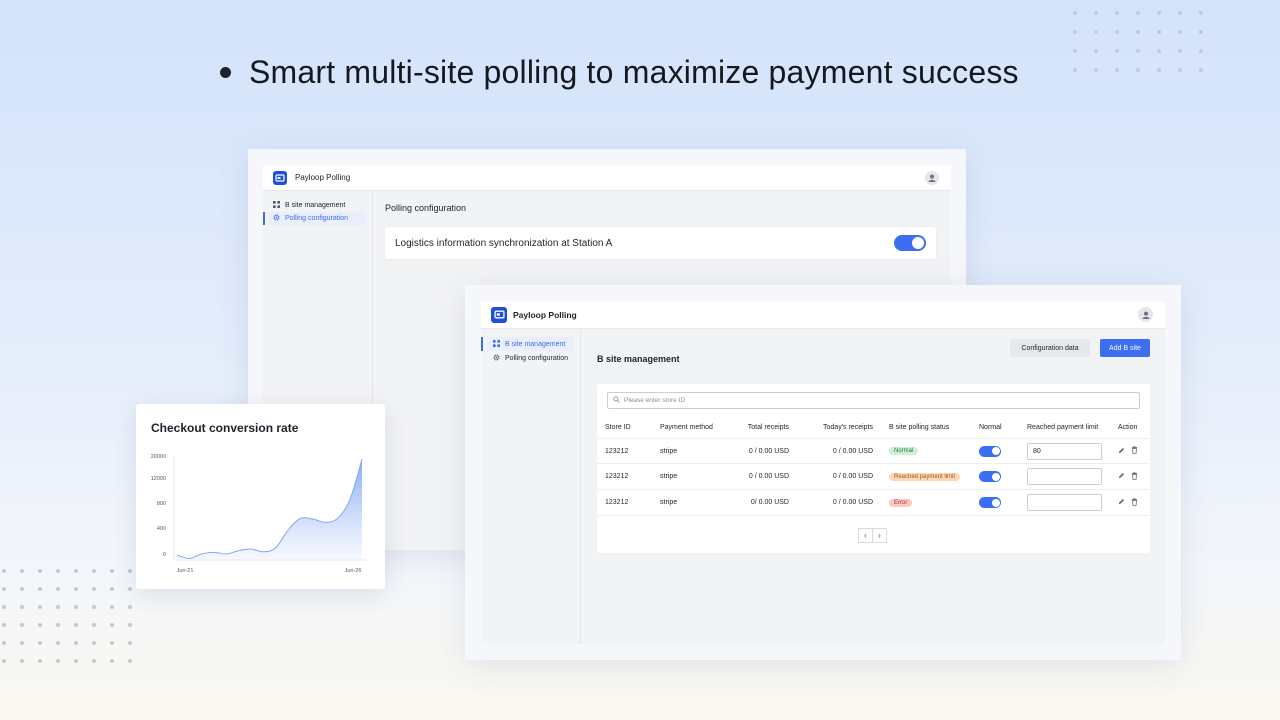  Describe the element at coordinates (910, 243) in the screenshot. I see `setting-toggle` at that location.